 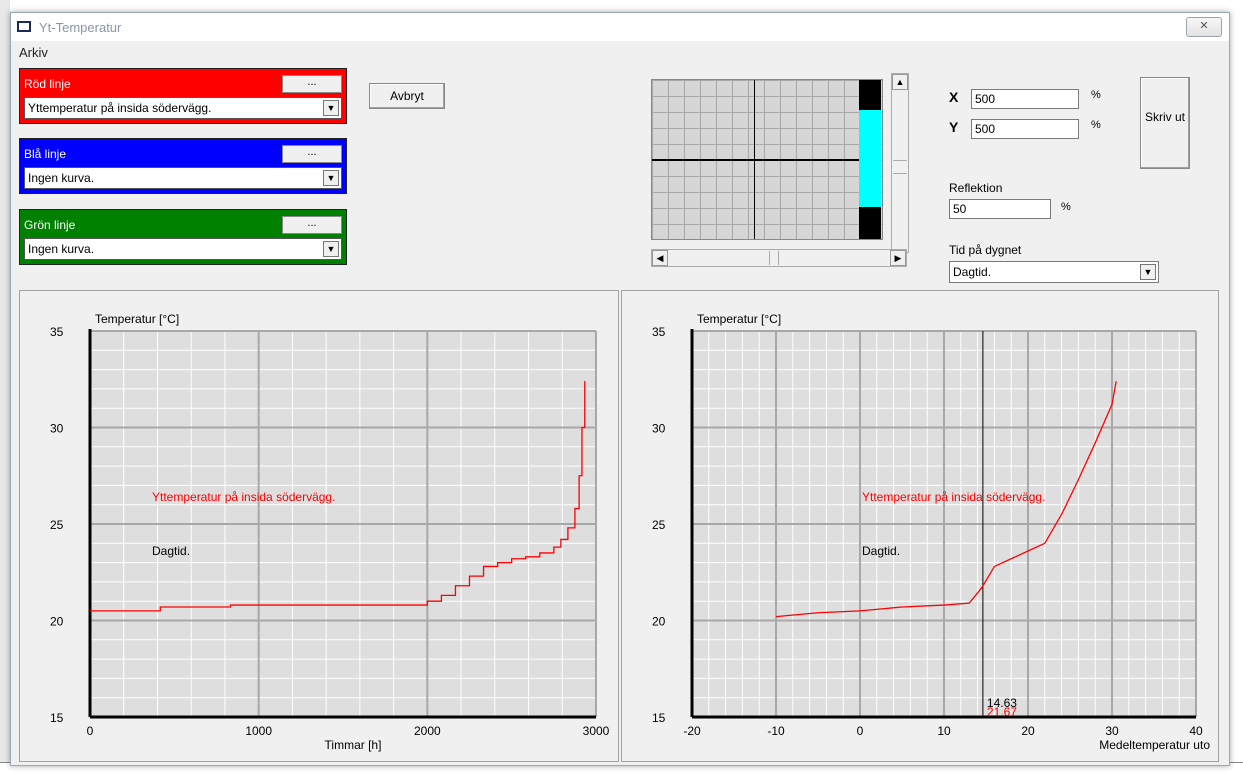 What do you see at coordinates (45, 154) in the screenshot?
I see `blue-line-label: Blå linje` at bounding box center [45, 154].